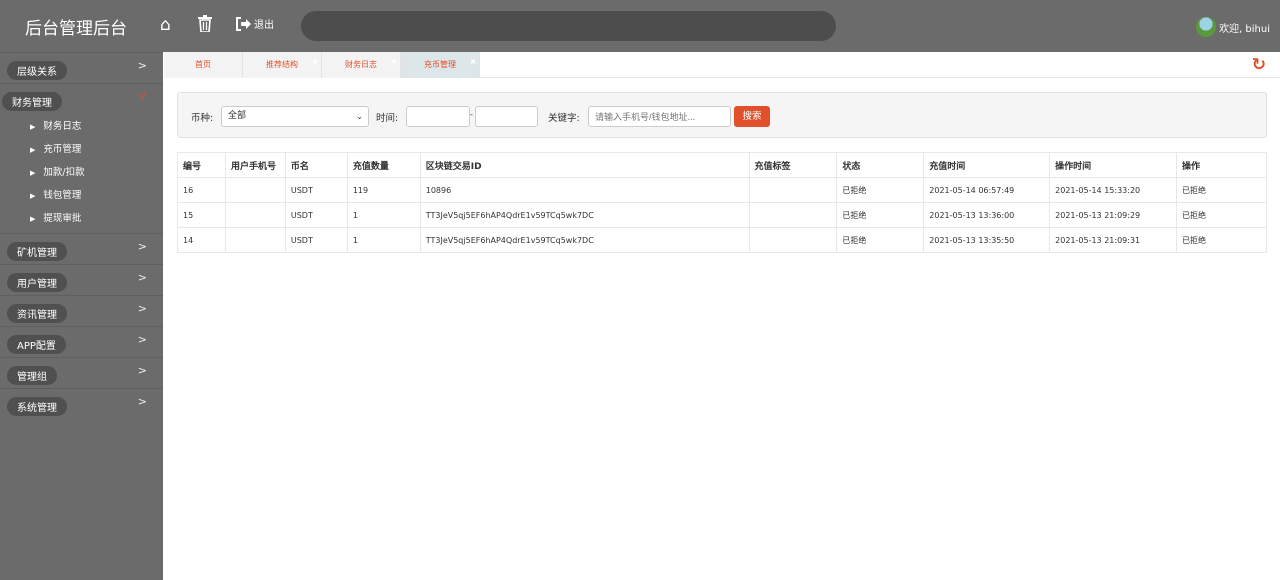 The image size is (1280, 580). What do you see at coordinates (880, 165) in the screenshot?
I see `column-header: 状态` at bounding box center [880, 165].